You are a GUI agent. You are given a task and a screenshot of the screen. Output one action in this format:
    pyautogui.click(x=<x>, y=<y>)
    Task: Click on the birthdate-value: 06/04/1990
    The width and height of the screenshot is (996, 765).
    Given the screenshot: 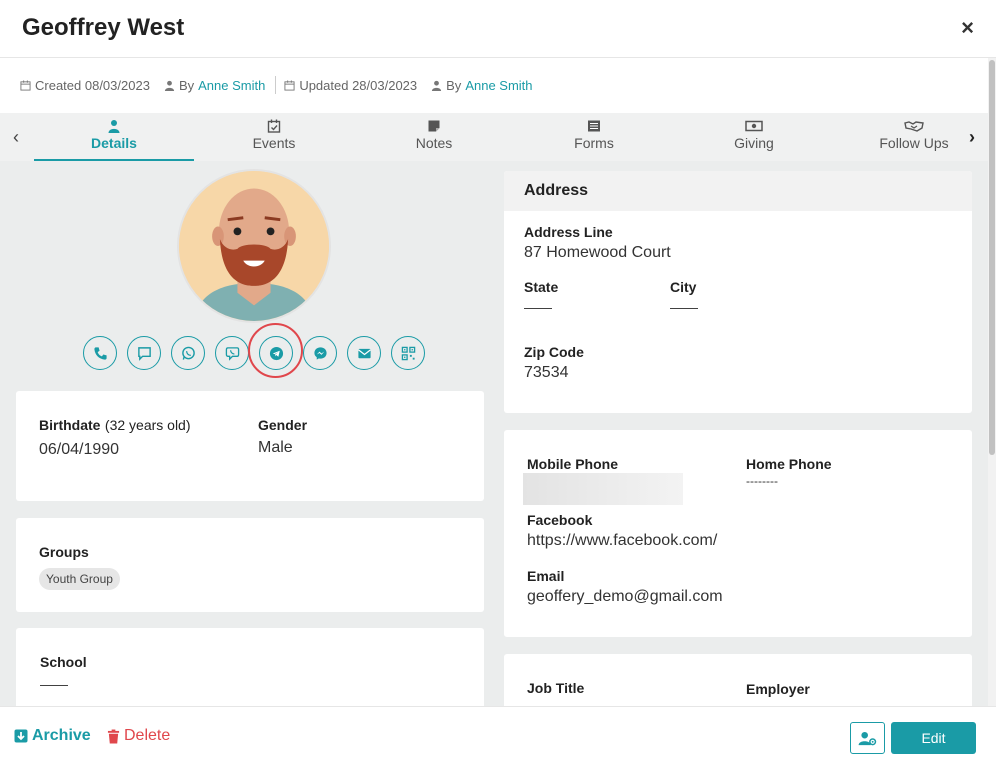 What is the action you would take?
    pyautogui.click(x=79, y=449)
    